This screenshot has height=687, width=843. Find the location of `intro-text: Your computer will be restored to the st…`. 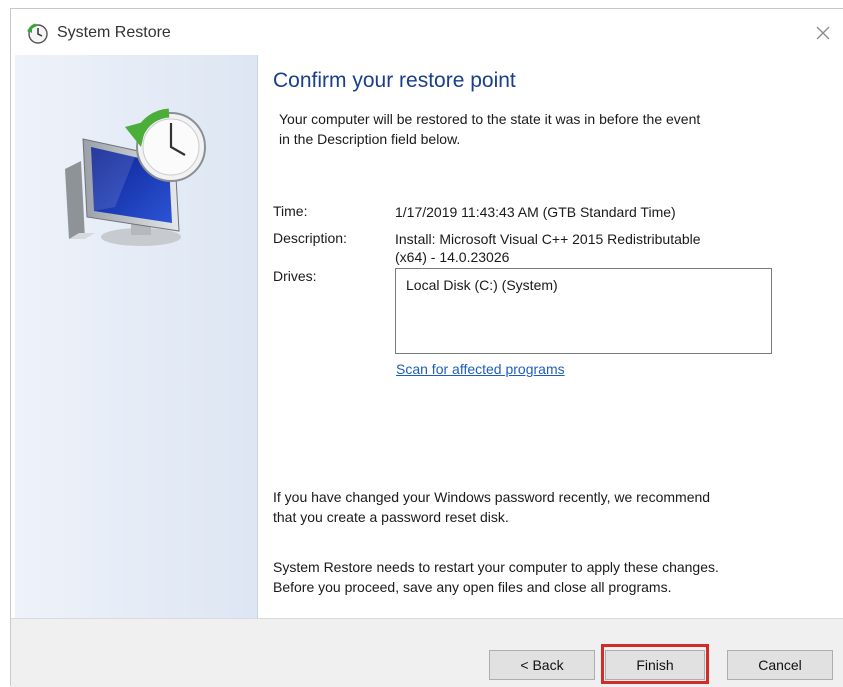

intro-text: Your computer will be restored to the st… is located at coordinates (534, 129).